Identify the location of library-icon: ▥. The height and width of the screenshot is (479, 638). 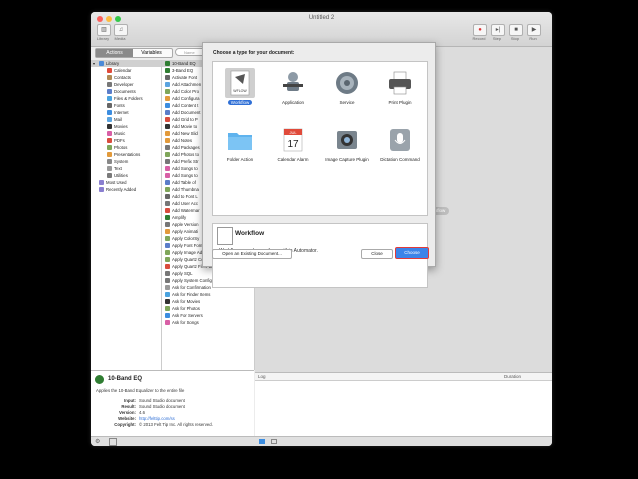
(104, 30).